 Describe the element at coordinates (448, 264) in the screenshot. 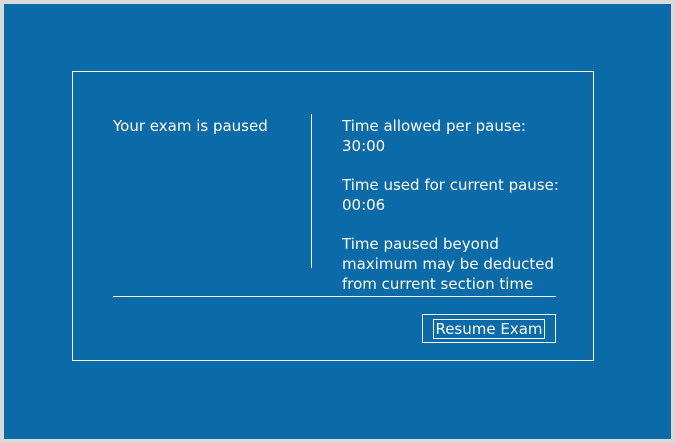

I see `warning-line: maximum may be deducted` at that location.